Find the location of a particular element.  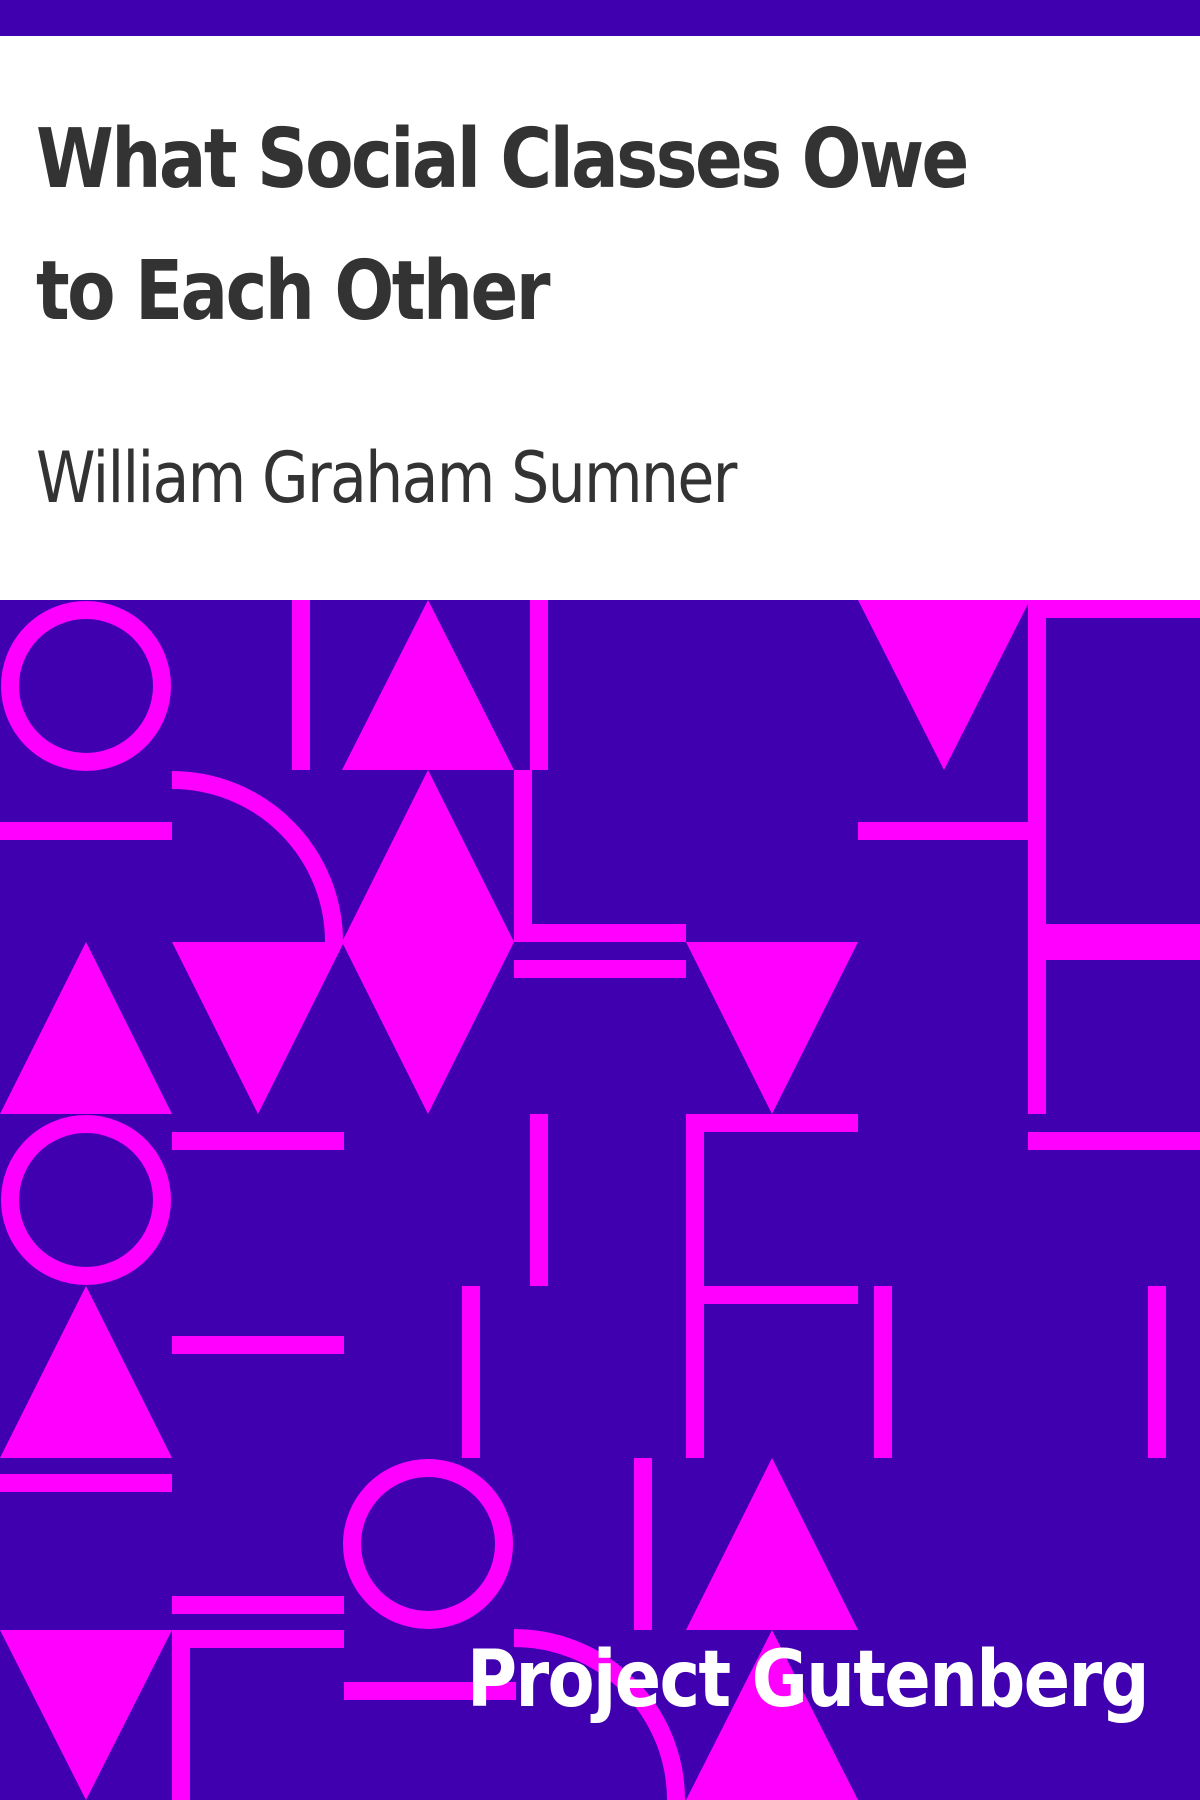

book-title: What Social Classes Owe to Each Other is located at coordinates (502, 225).